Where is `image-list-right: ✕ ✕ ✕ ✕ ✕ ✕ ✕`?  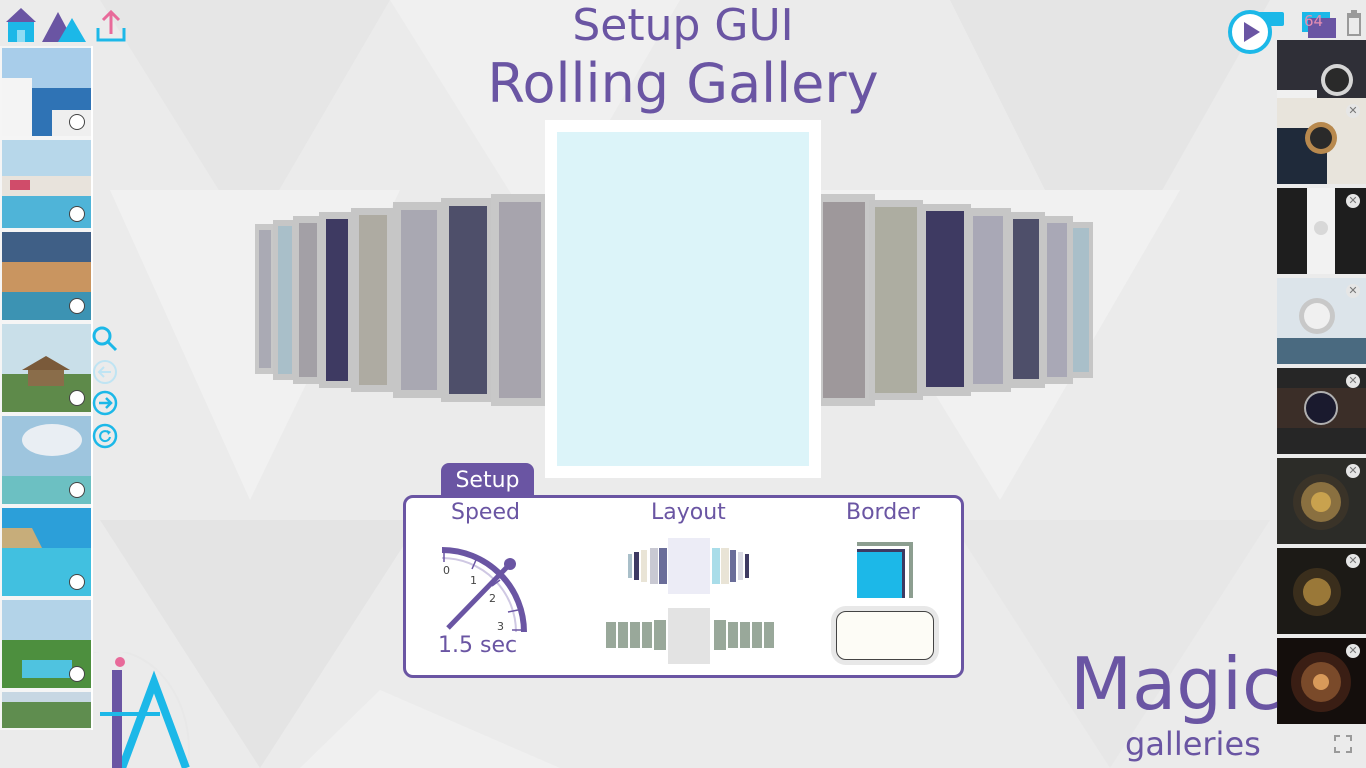 image-list-right: ✕ ✕ ✕ ✕ ✕ ✕ ✕ is located at coordinates (1321, 382).